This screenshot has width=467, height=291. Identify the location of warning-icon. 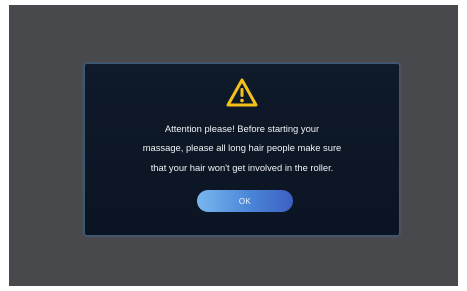
(242, 92).